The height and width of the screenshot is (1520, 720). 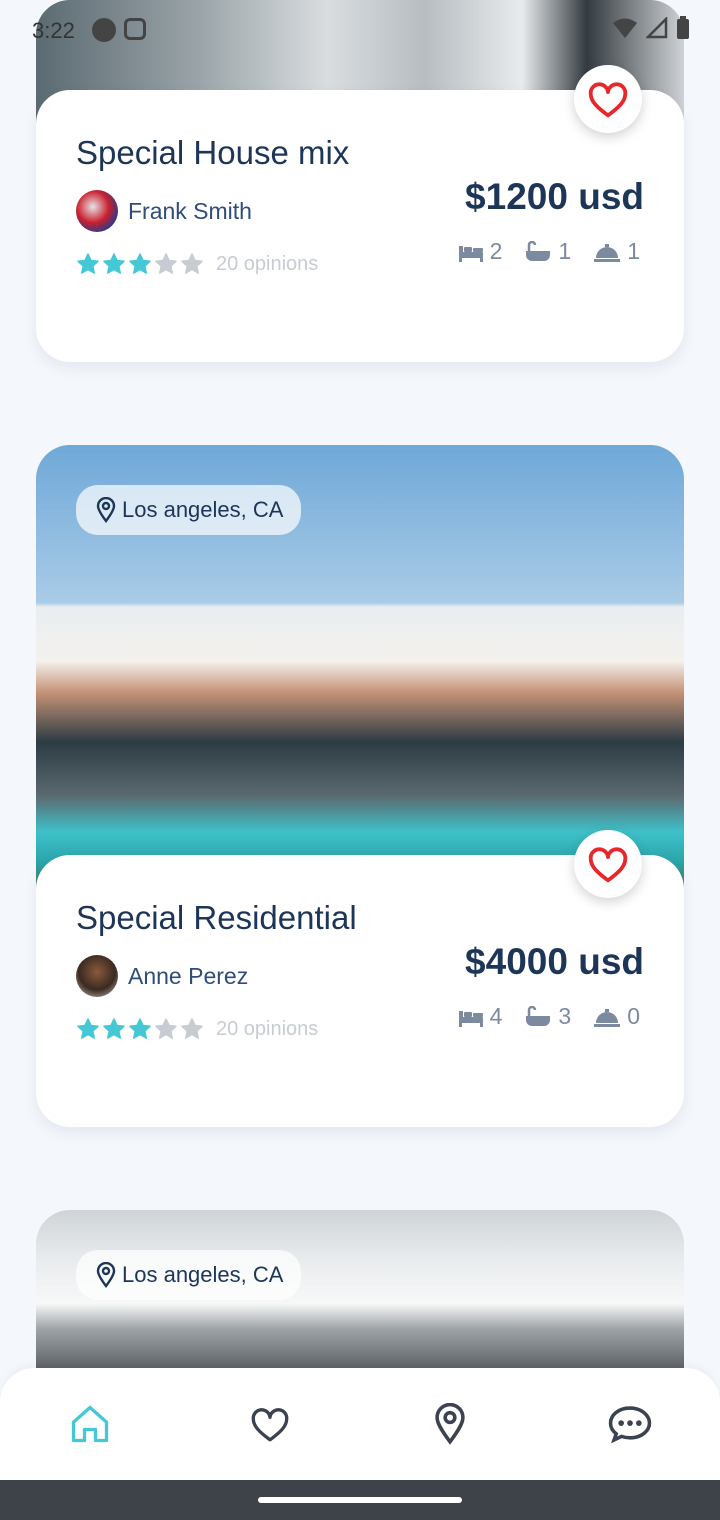 I want to click on bottom-nav, so click(x=360, y=1424).